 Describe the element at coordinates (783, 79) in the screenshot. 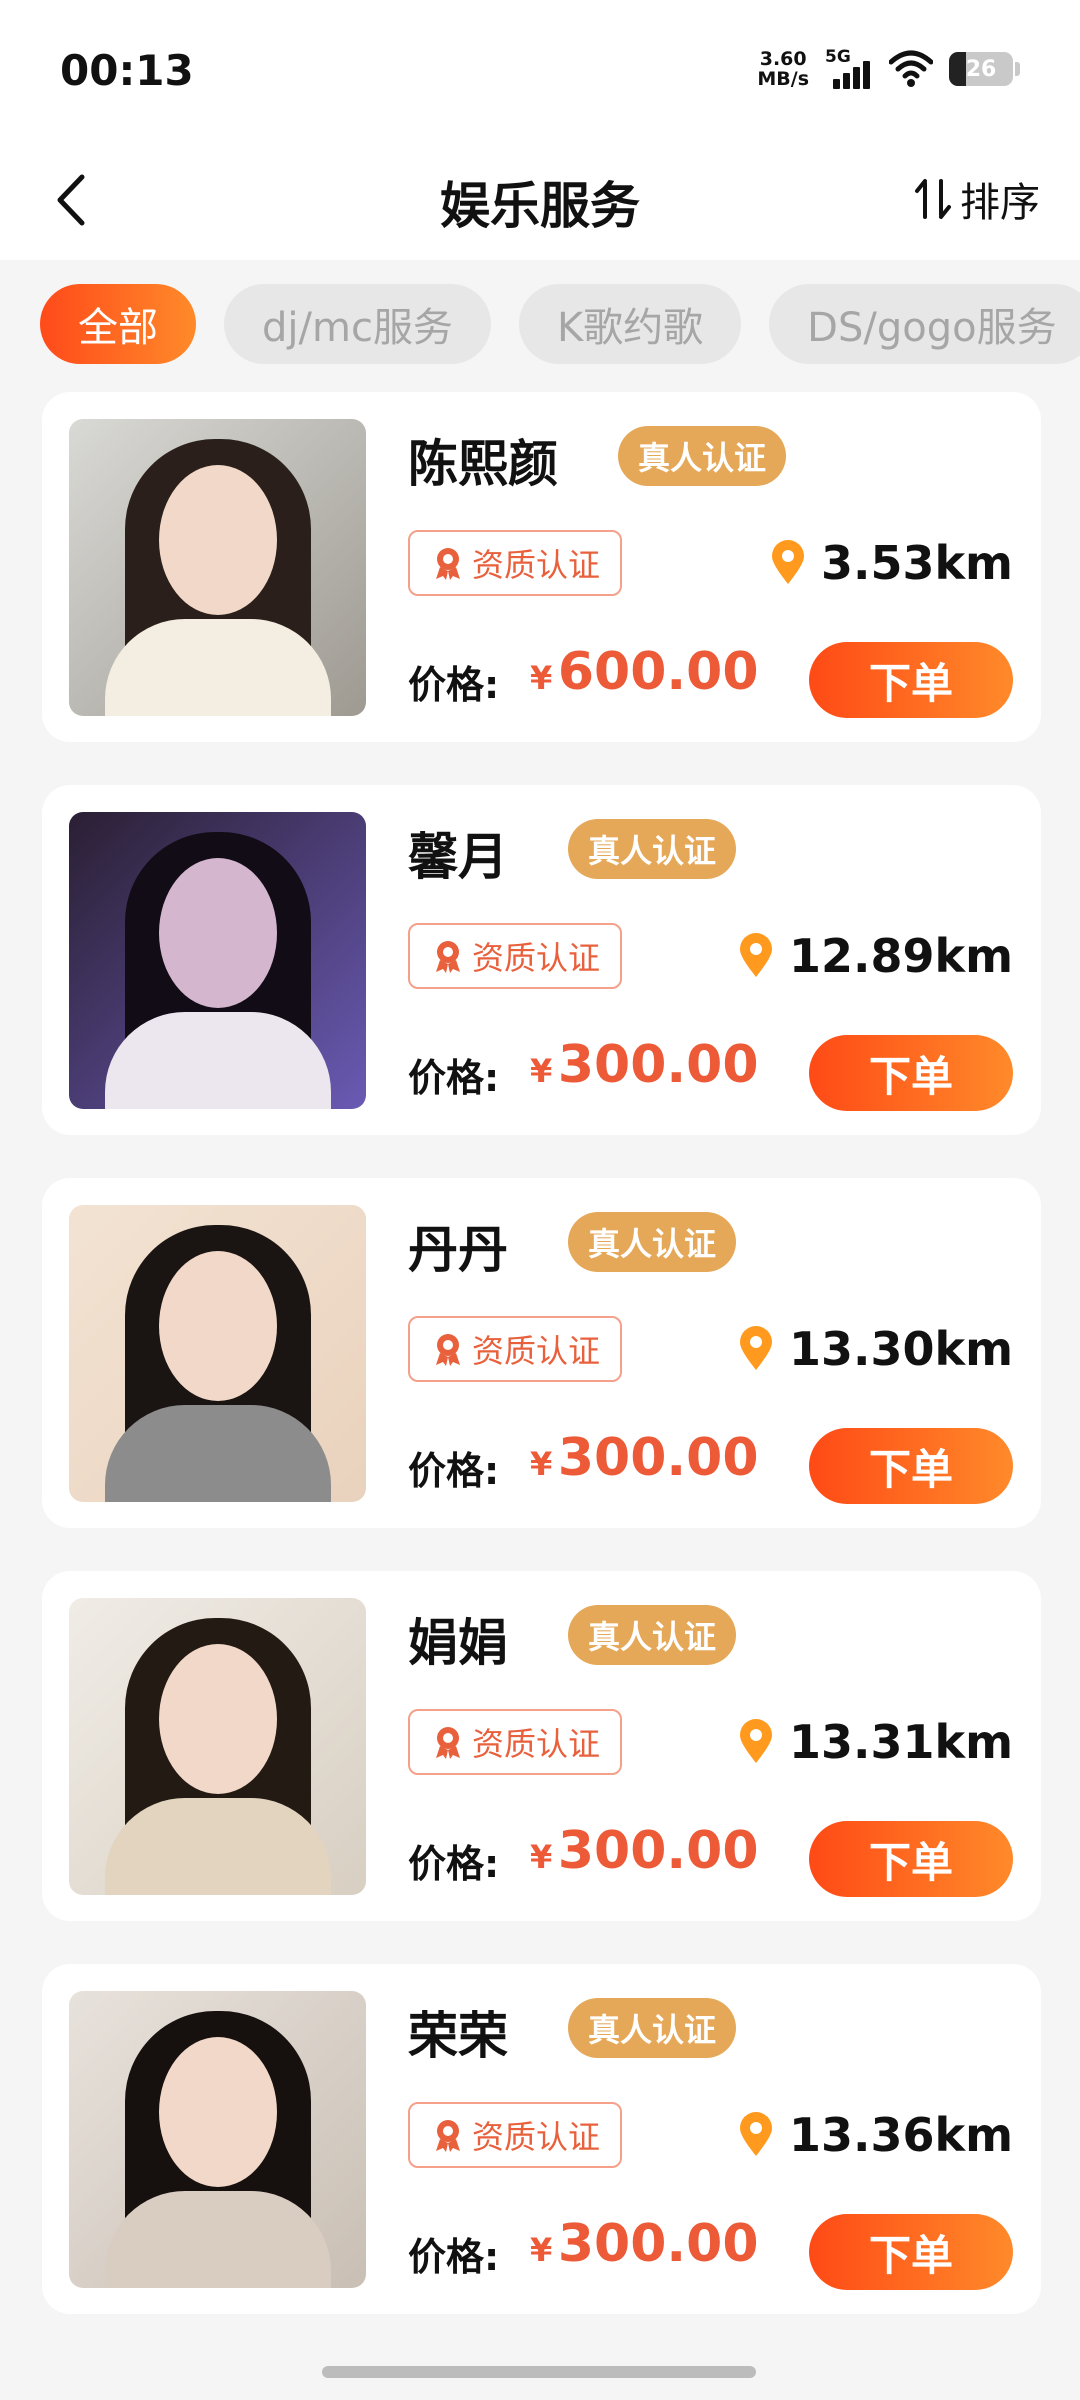

I see `network-speed-unit: MB/s` at that location.